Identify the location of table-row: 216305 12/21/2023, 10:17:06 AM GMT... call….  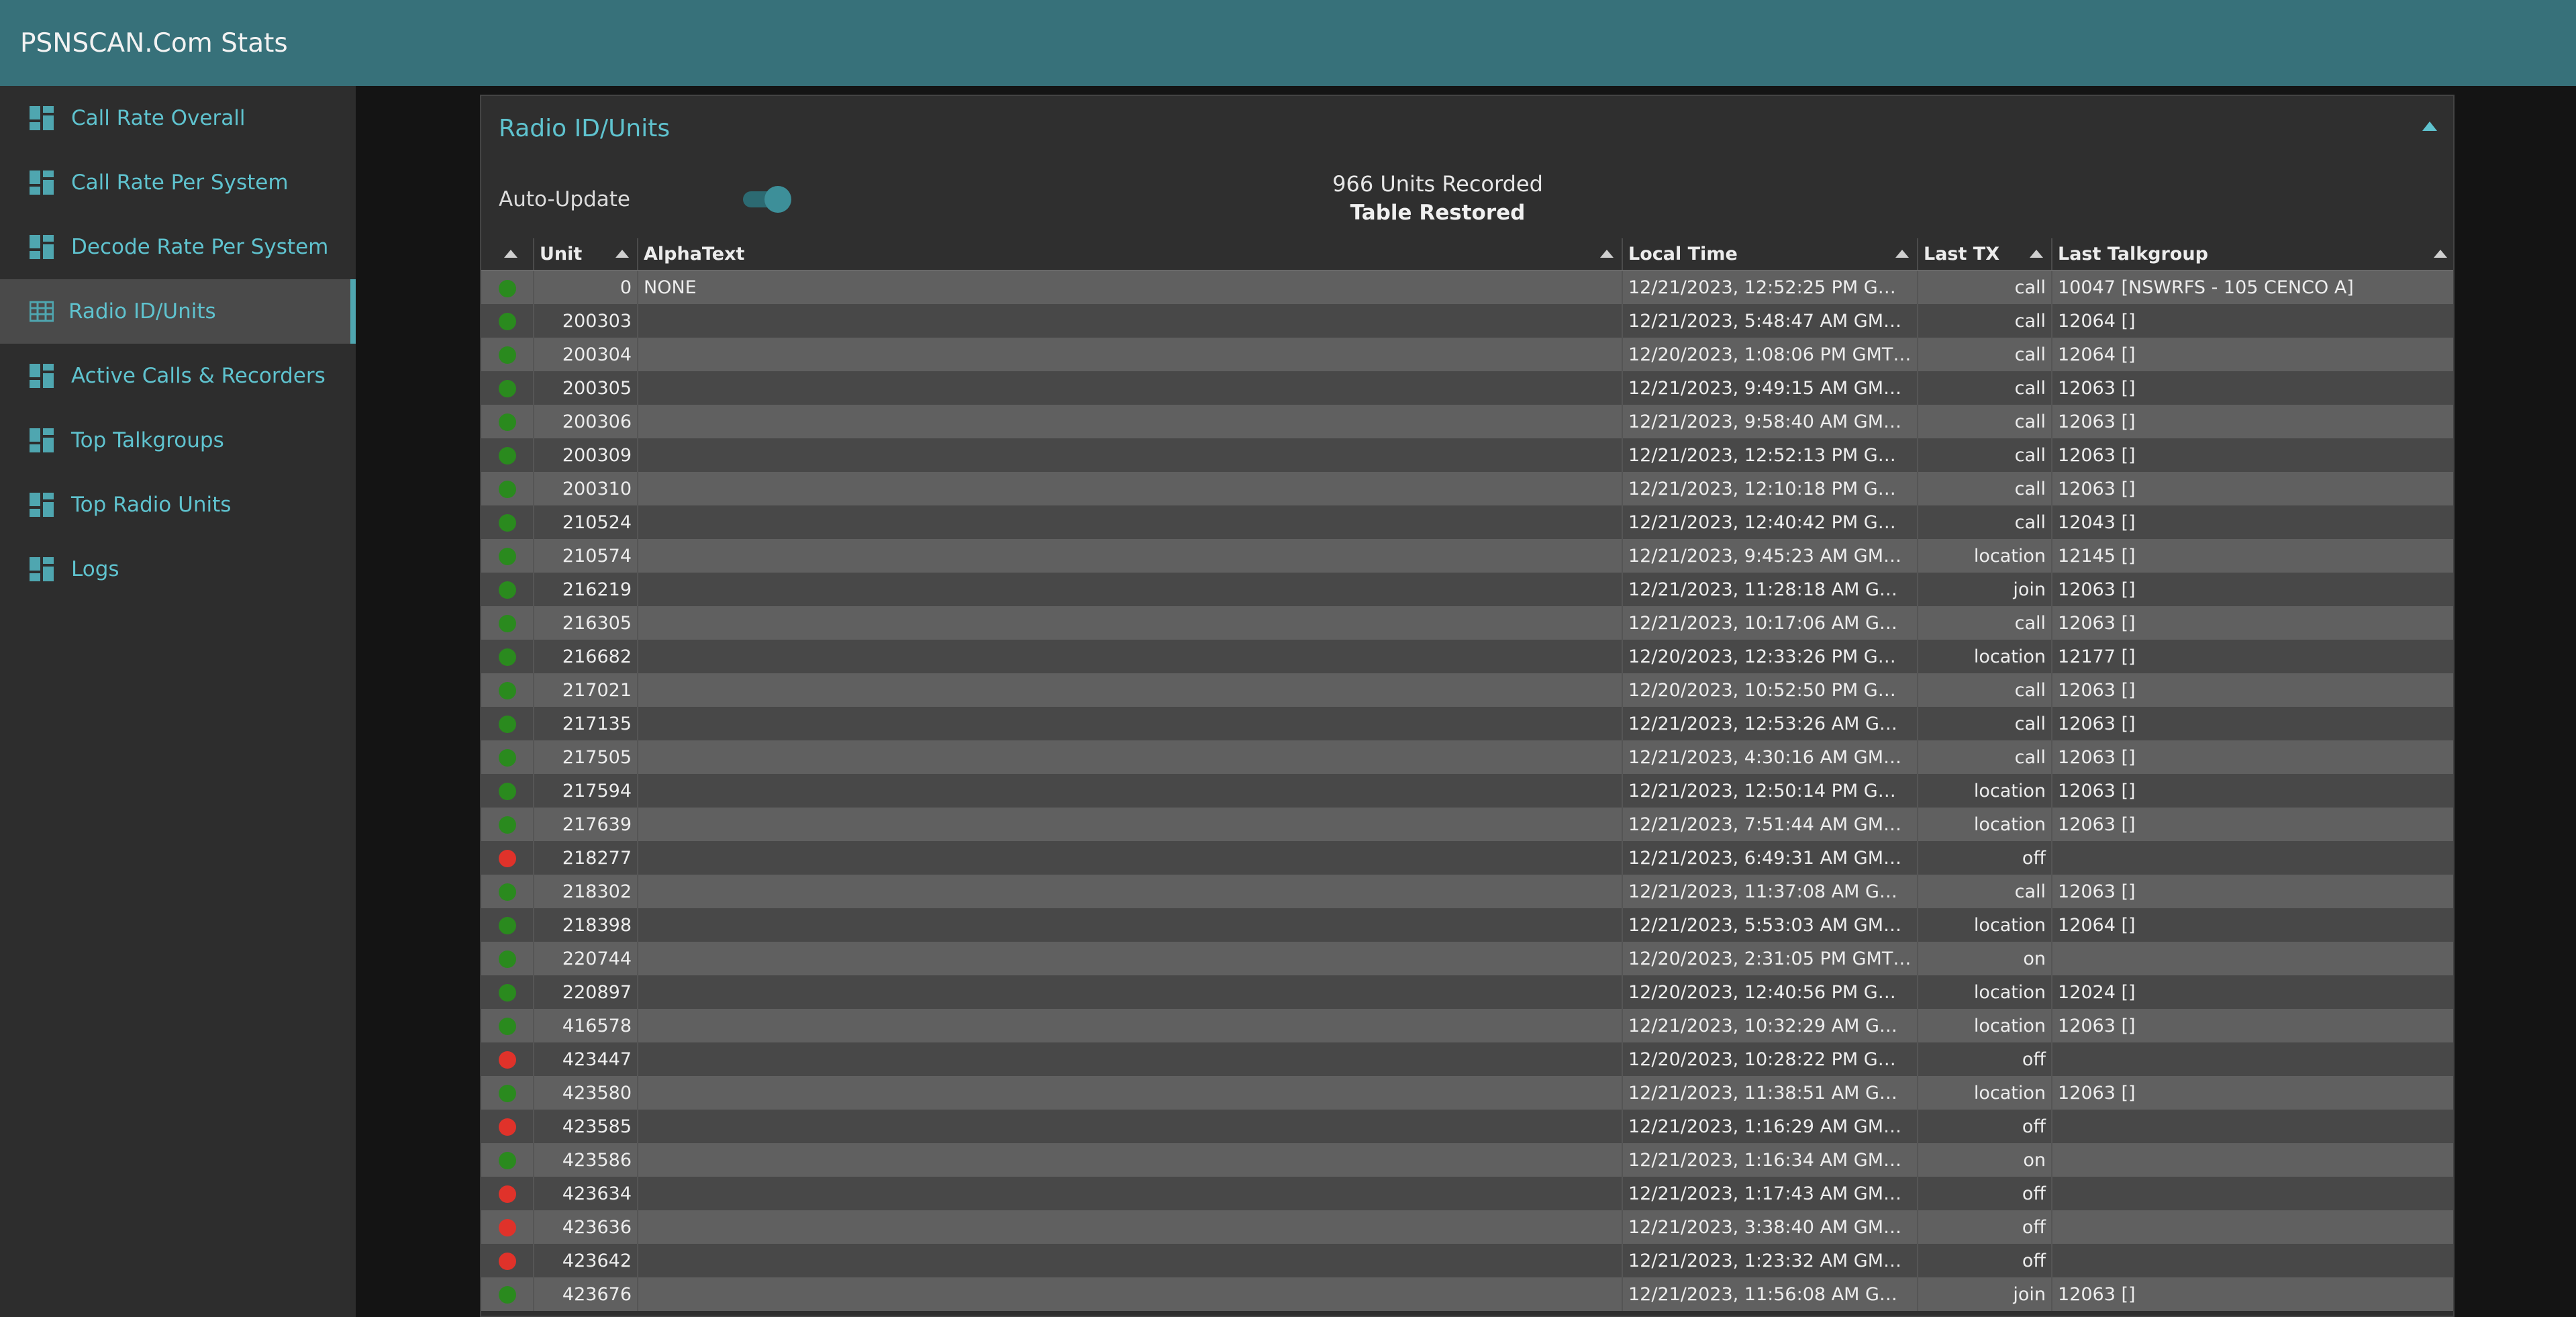
(1467, 623).